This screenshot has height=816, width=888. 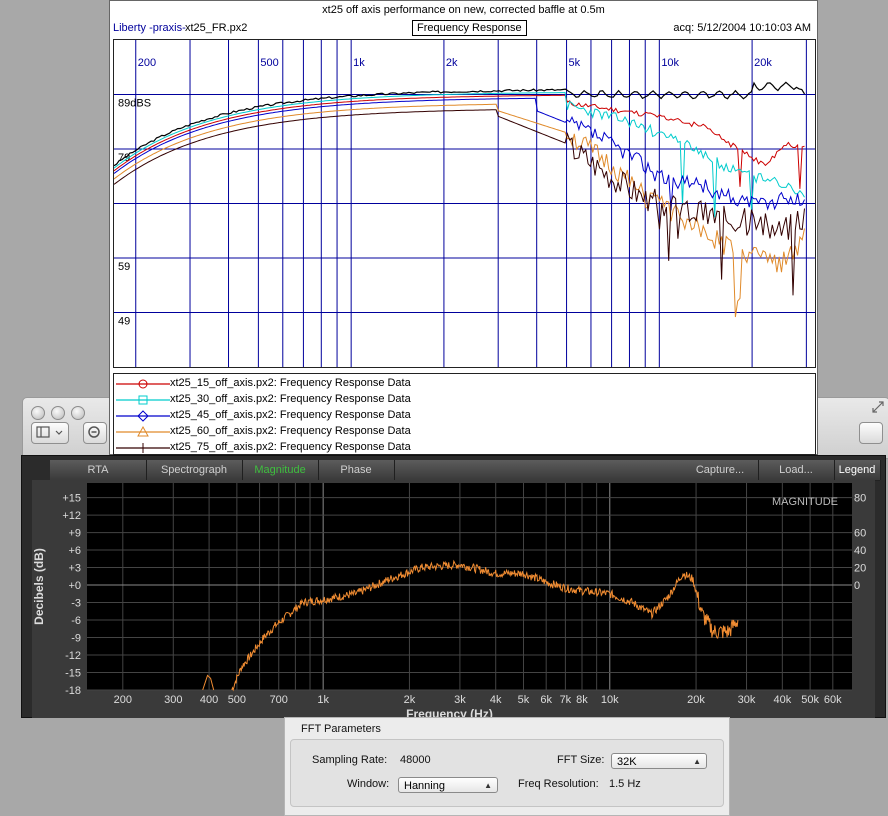 I want to click on tab-phase: Phase, so click(x=356, y=470).